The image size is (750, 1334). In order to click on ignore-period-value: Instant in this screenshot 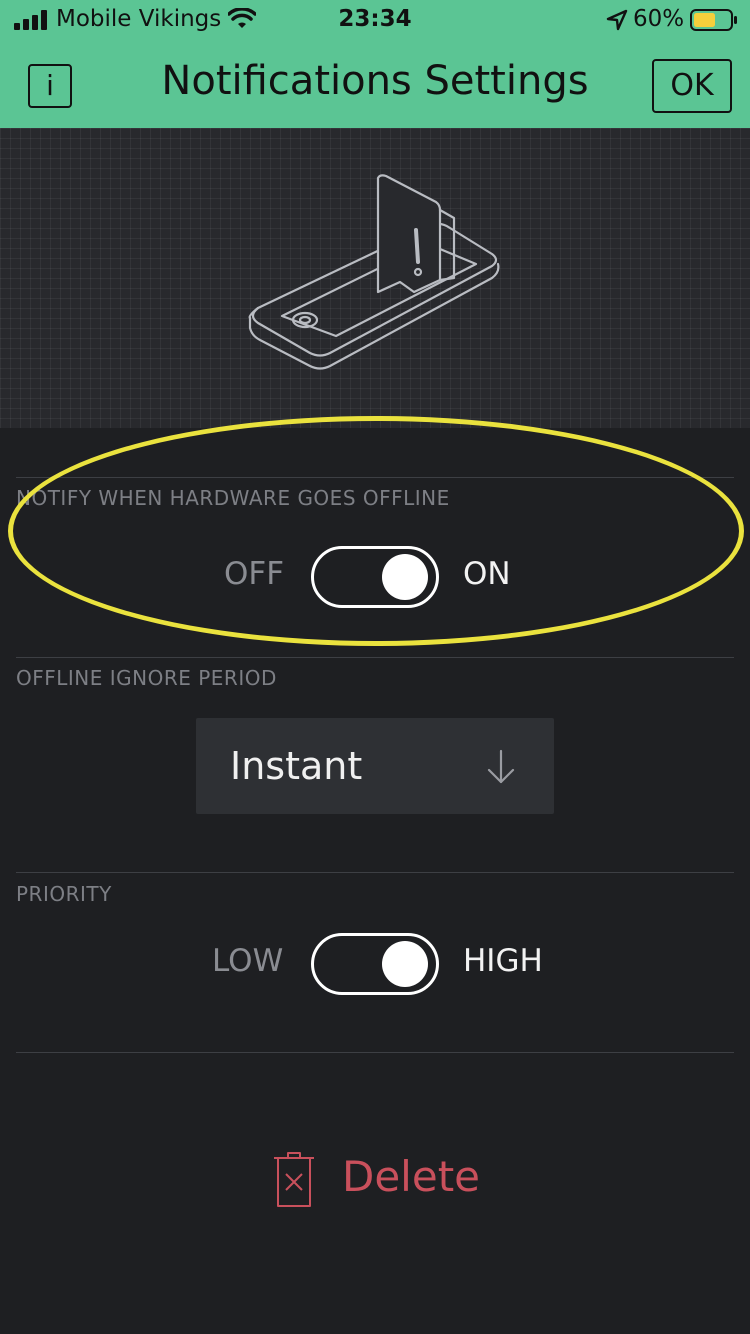, I will do `click(296, 766)`.